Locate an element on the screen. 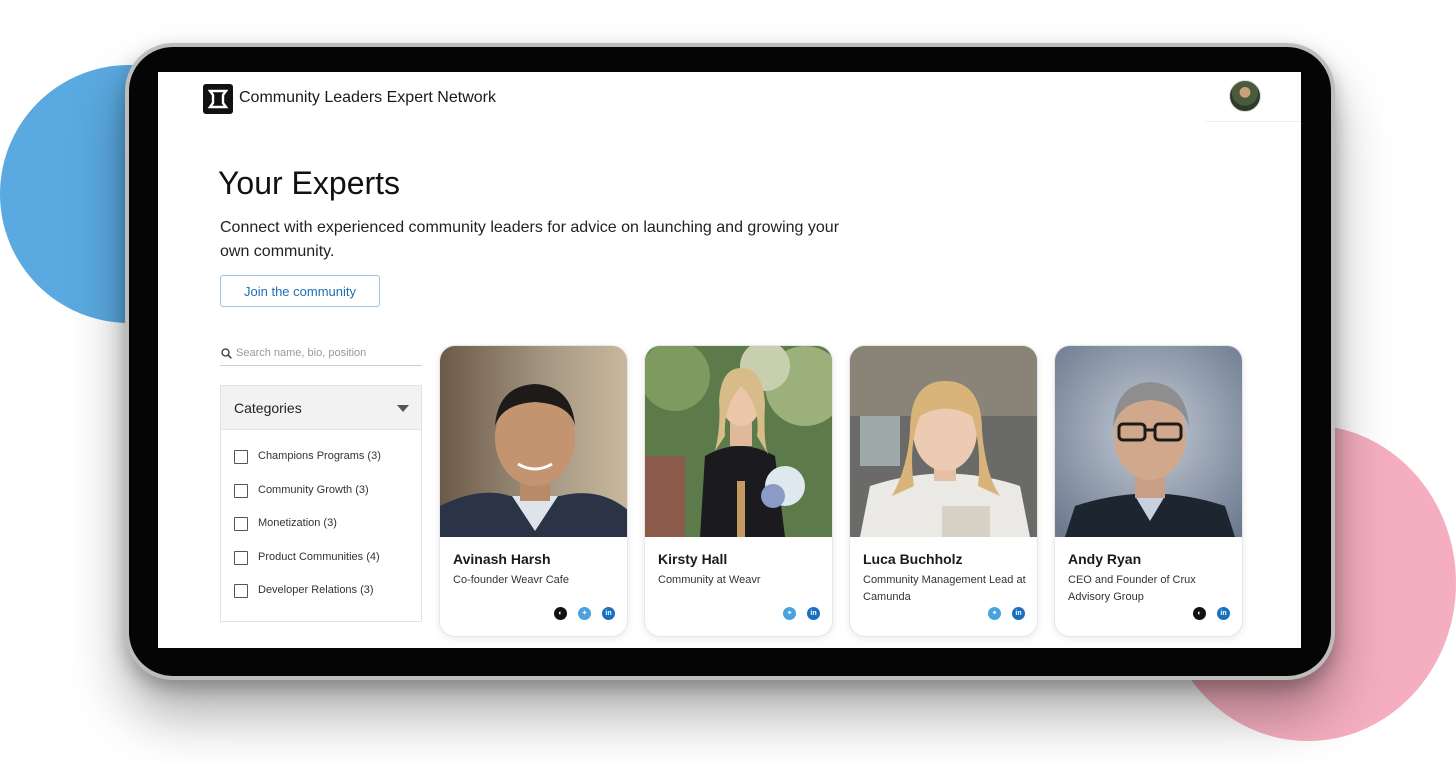  app-title: Community Leaders Expert Network is located at coordinates (367, 97).